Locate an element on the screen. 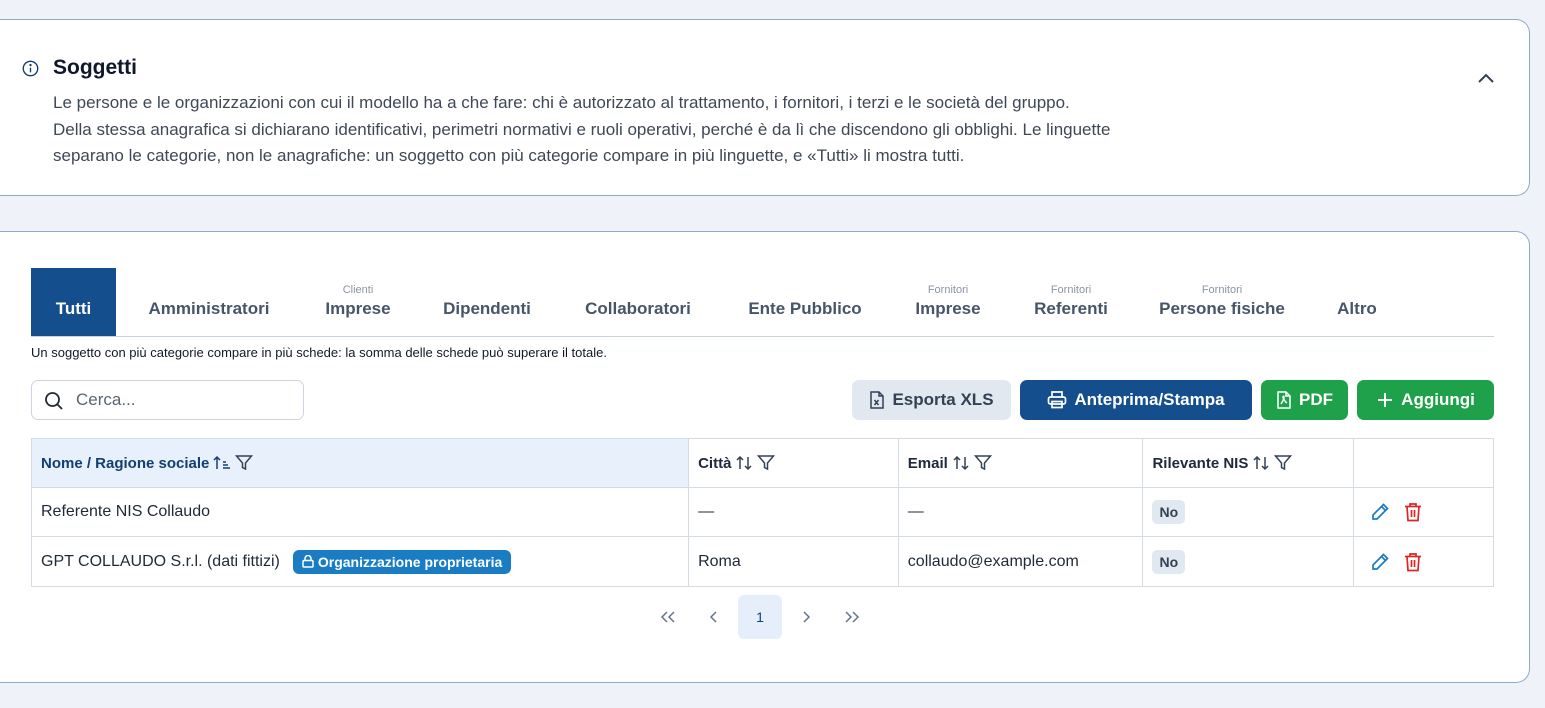 This screenshot has height=708, width=1545. first-page-button is located at coordinates (668, 617).